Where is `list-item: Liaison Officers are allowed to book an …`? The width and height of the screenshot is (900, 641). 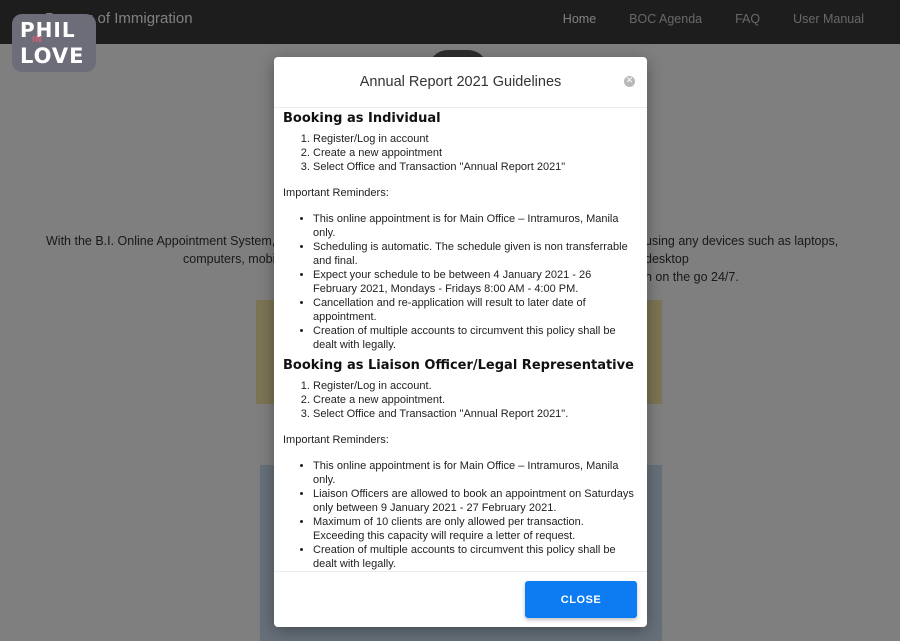
list-item: Liaison Officers are allowed to book an … is located at coordinates (475, 501).